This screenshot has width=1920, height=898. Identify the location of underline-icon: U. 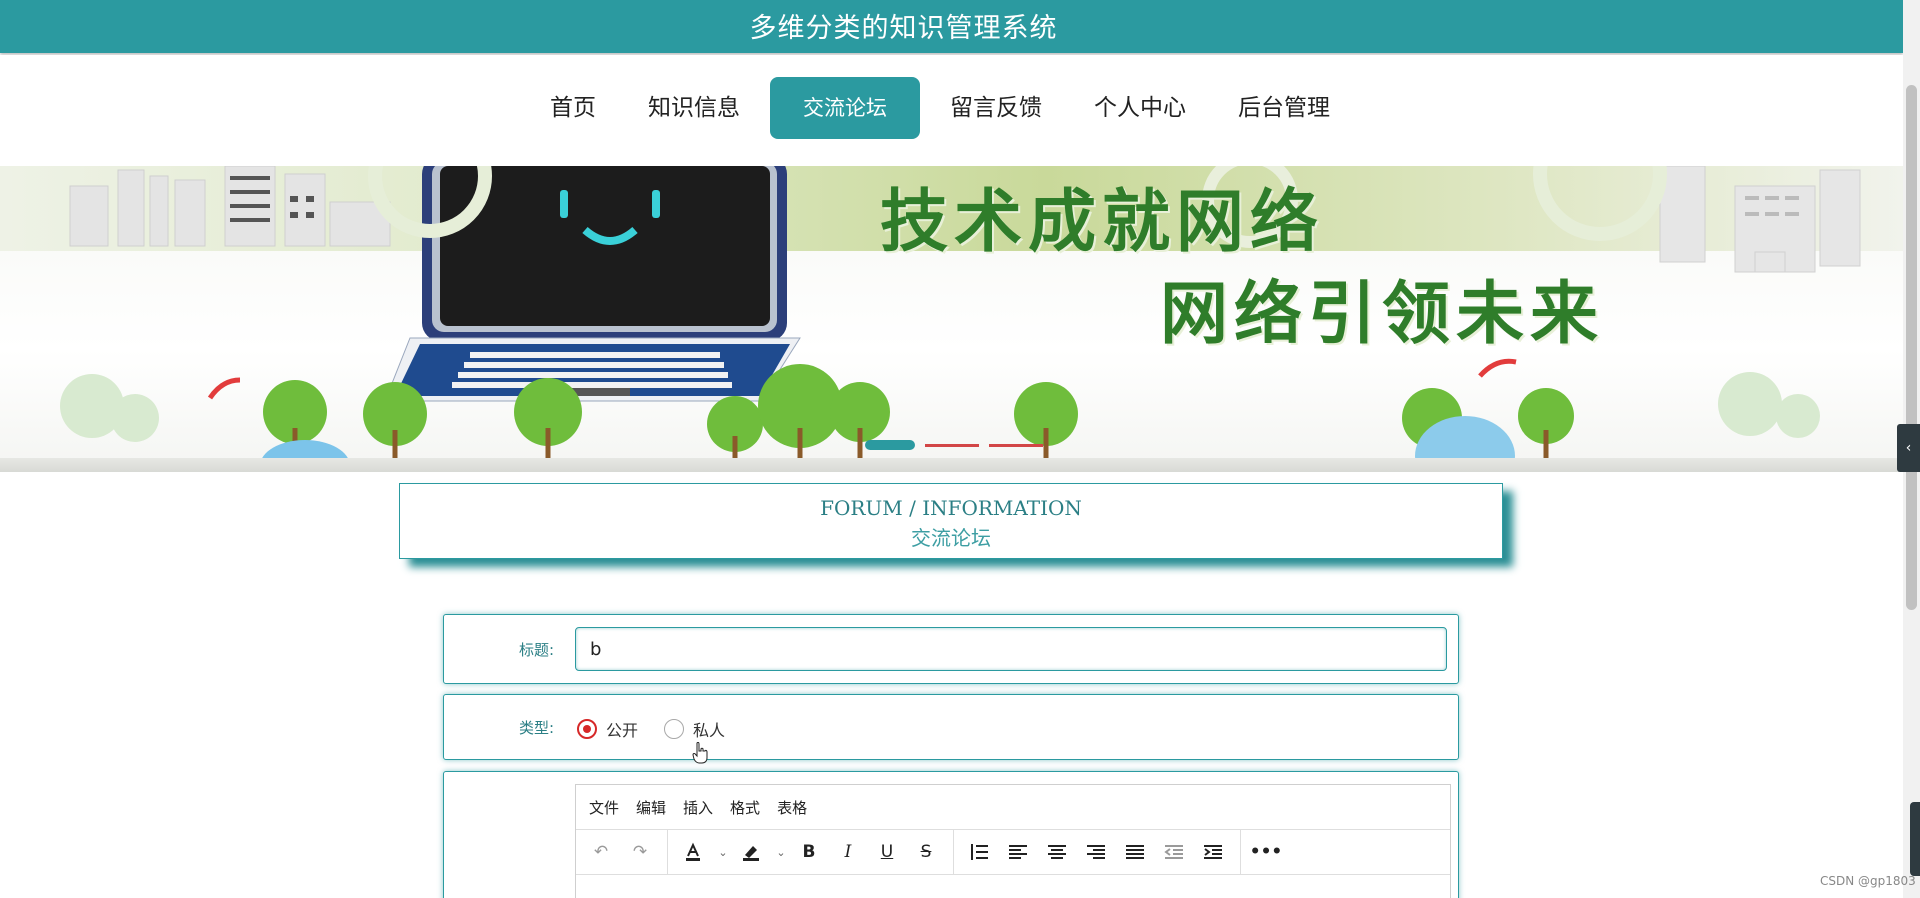
(887, 852).